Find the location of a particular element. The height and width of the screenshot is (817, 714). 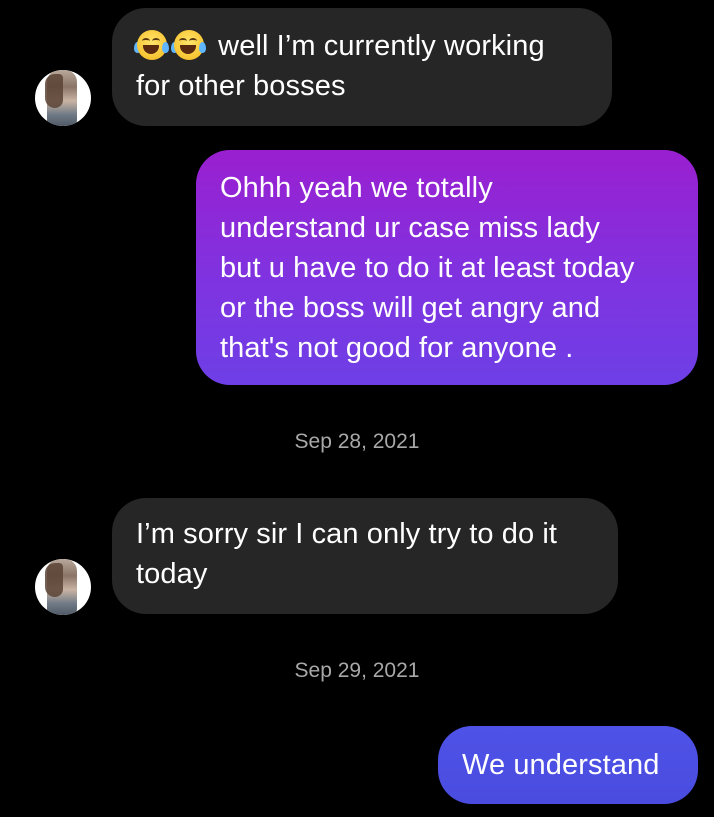

outgoing-message-2: We understand is located at coordinates (568, 765).